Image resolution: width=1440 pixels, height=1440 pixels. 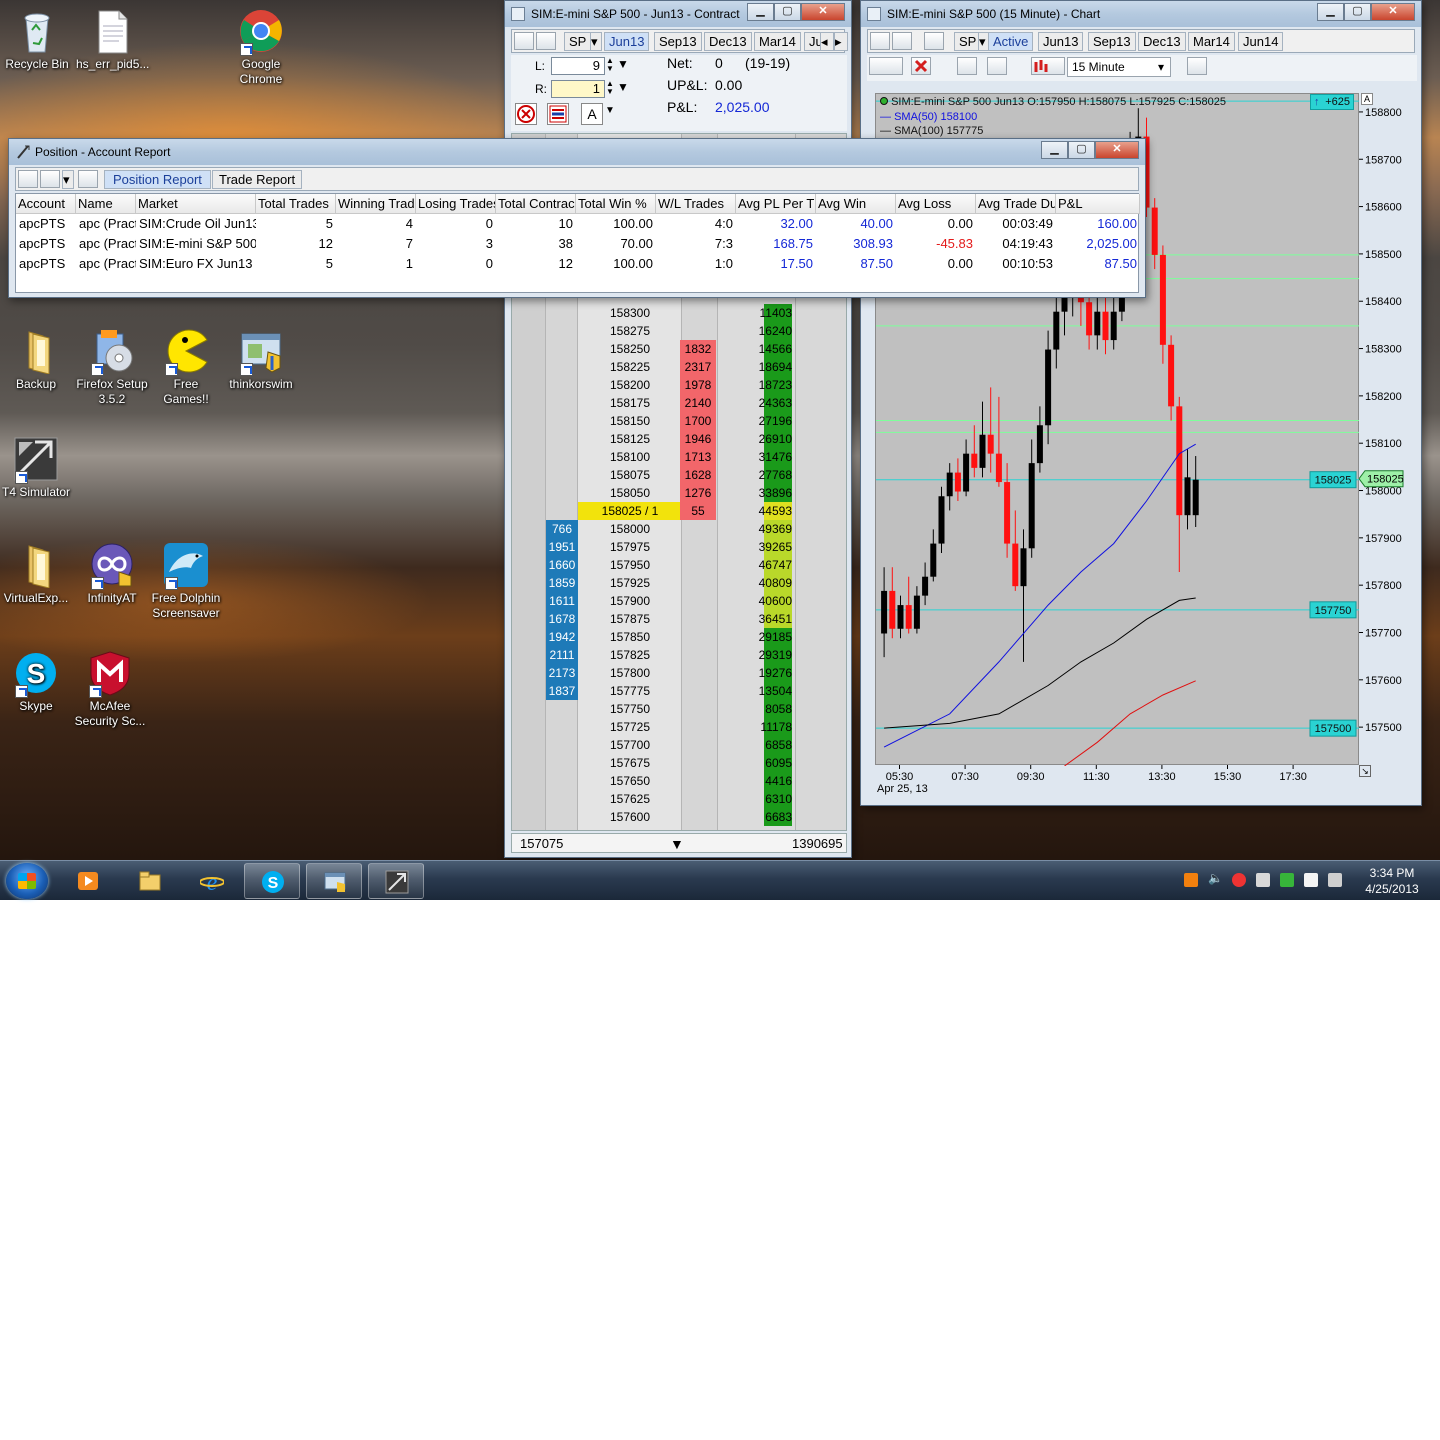 I want to click on tab-contract-dec13: Dec13, so click(x=728, y=41).